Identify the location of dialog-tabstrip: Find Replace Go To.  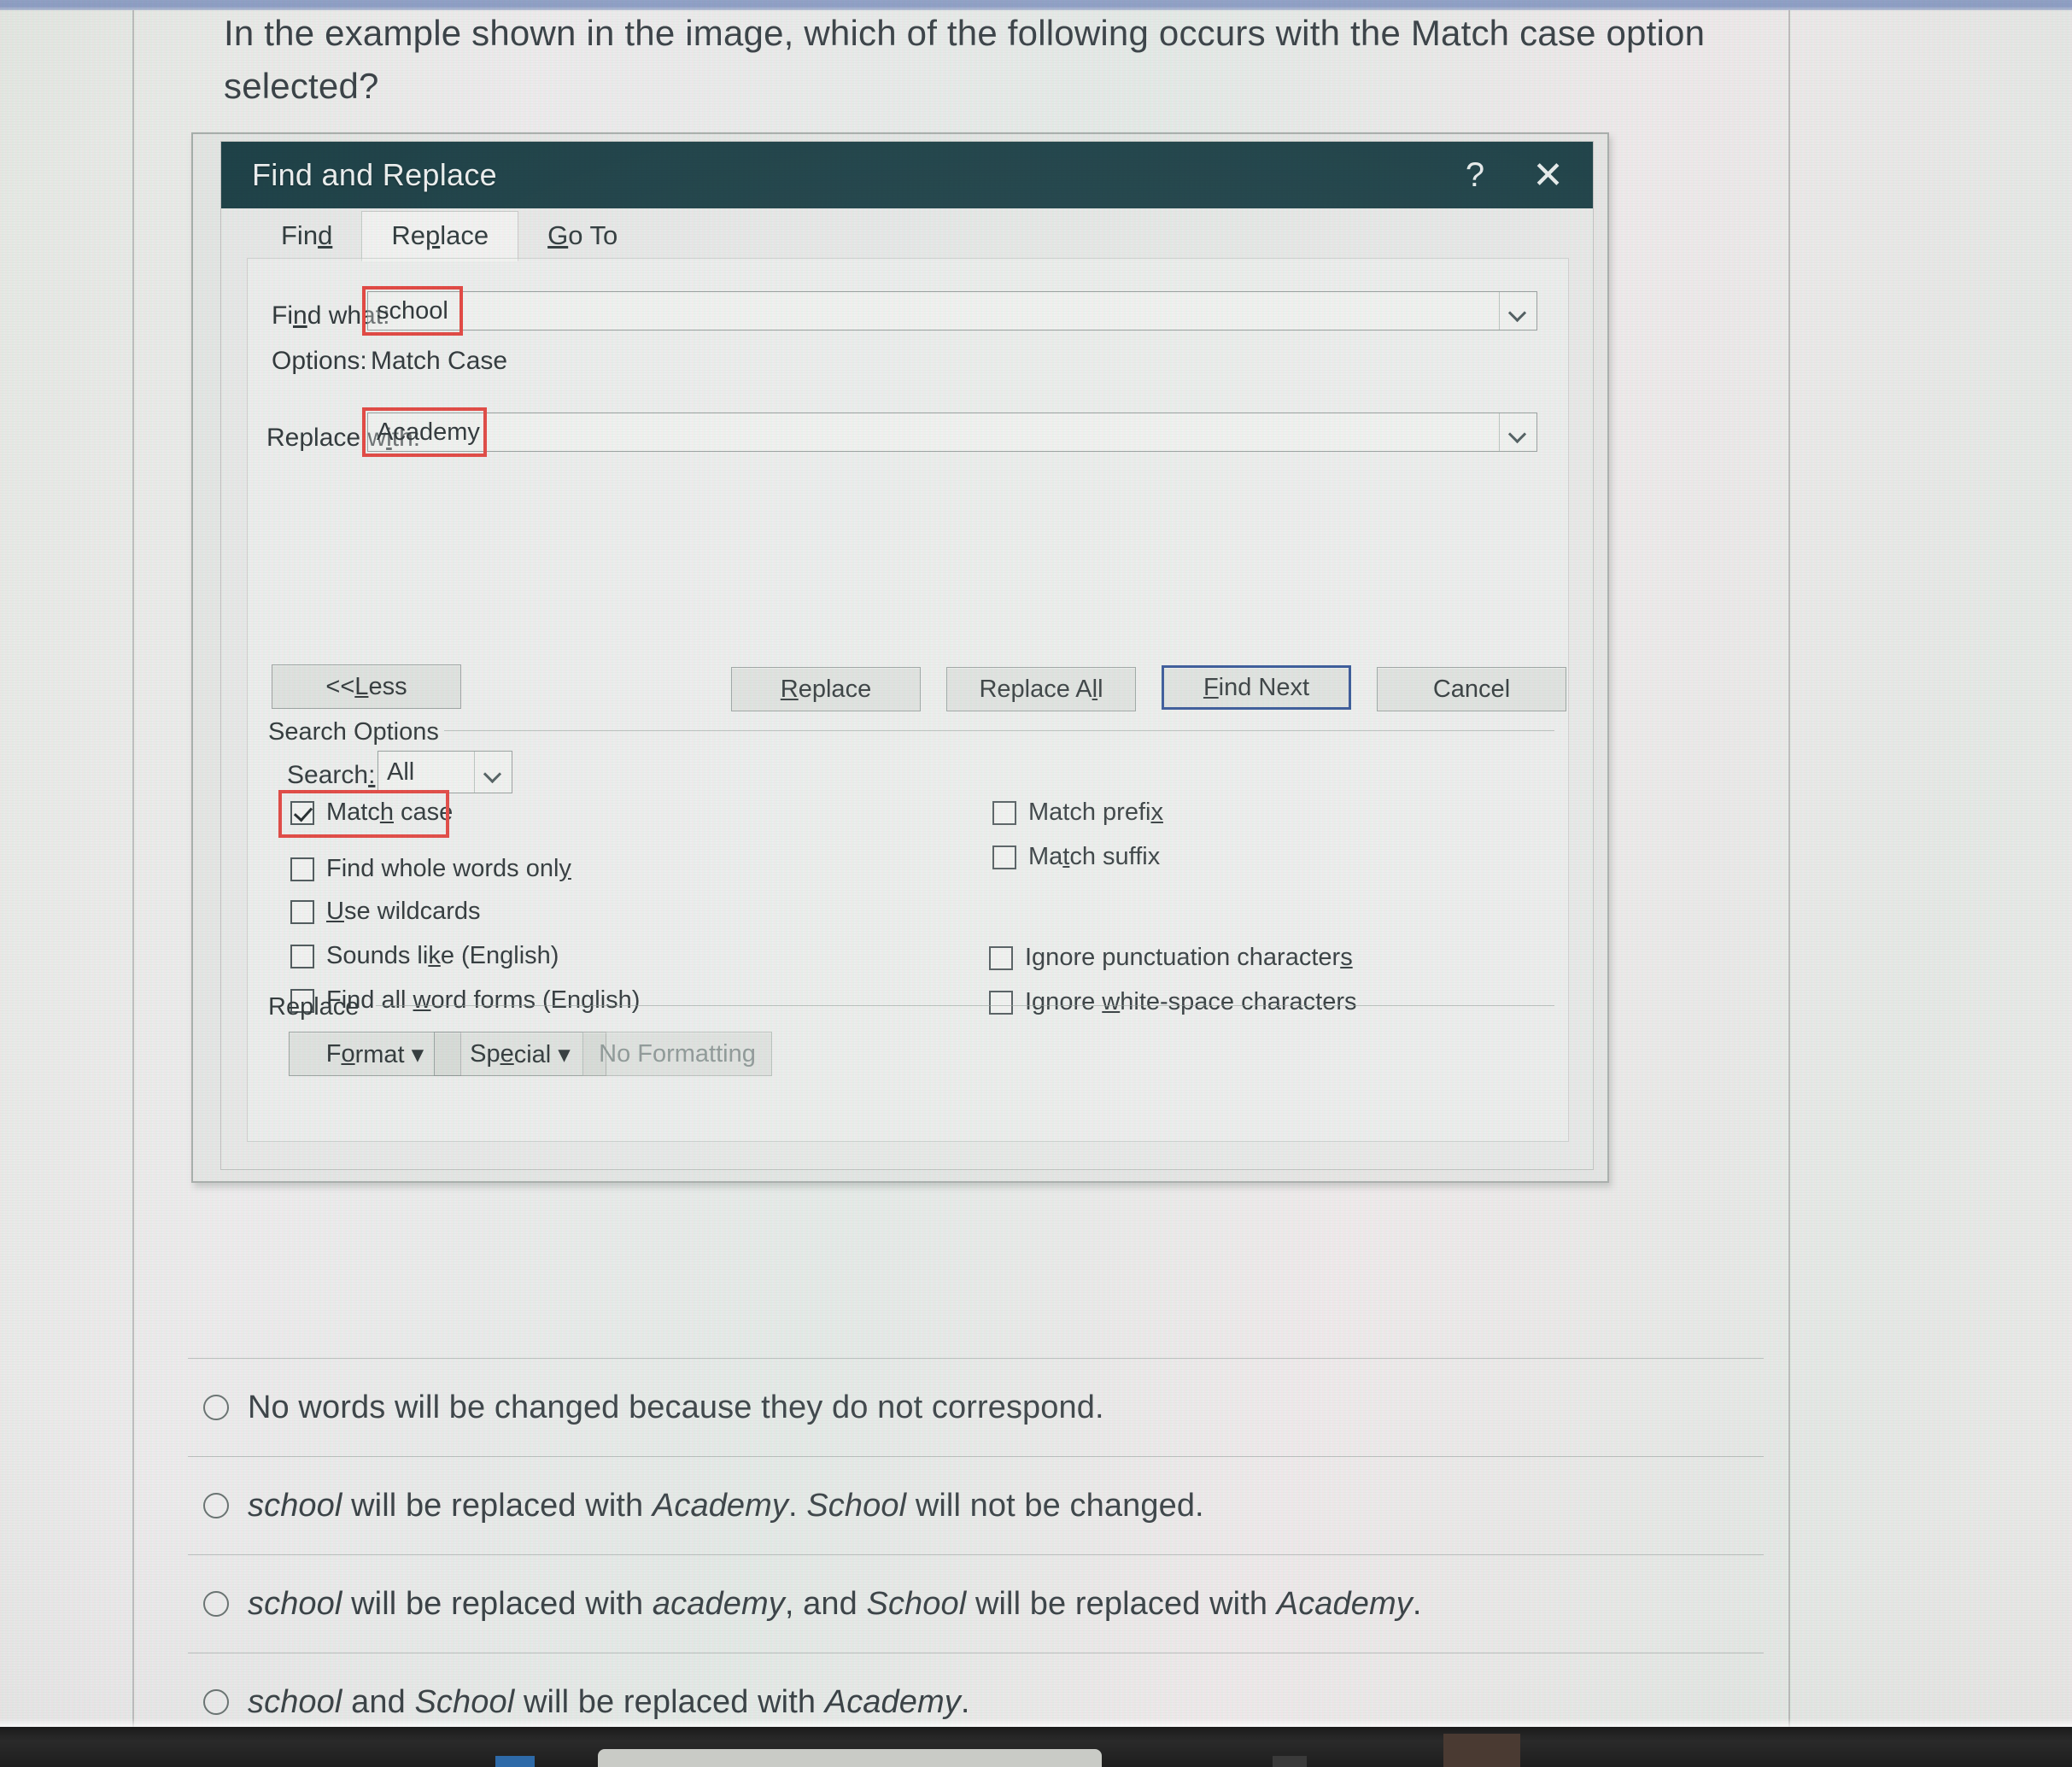
(907, 235).